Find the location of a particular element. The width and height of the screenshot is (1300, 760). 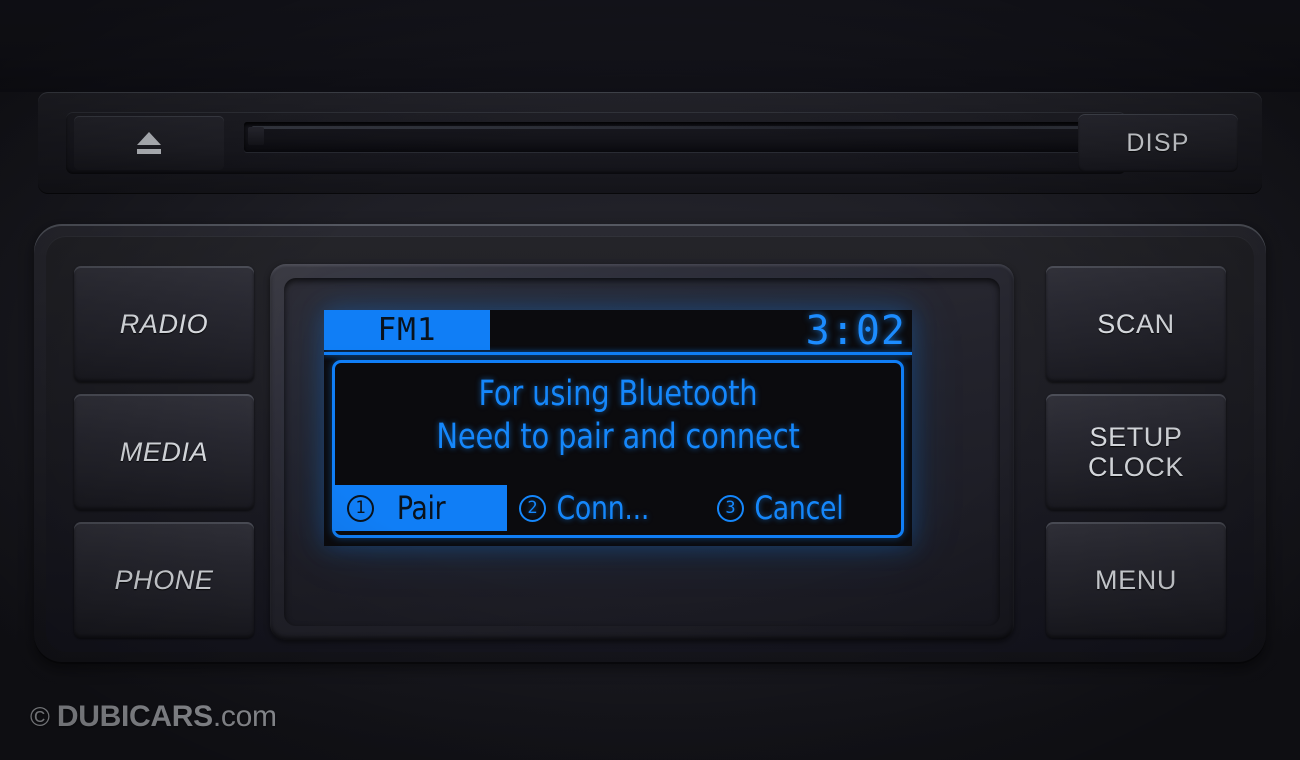

status-divider is located at coordinates (618, 353).